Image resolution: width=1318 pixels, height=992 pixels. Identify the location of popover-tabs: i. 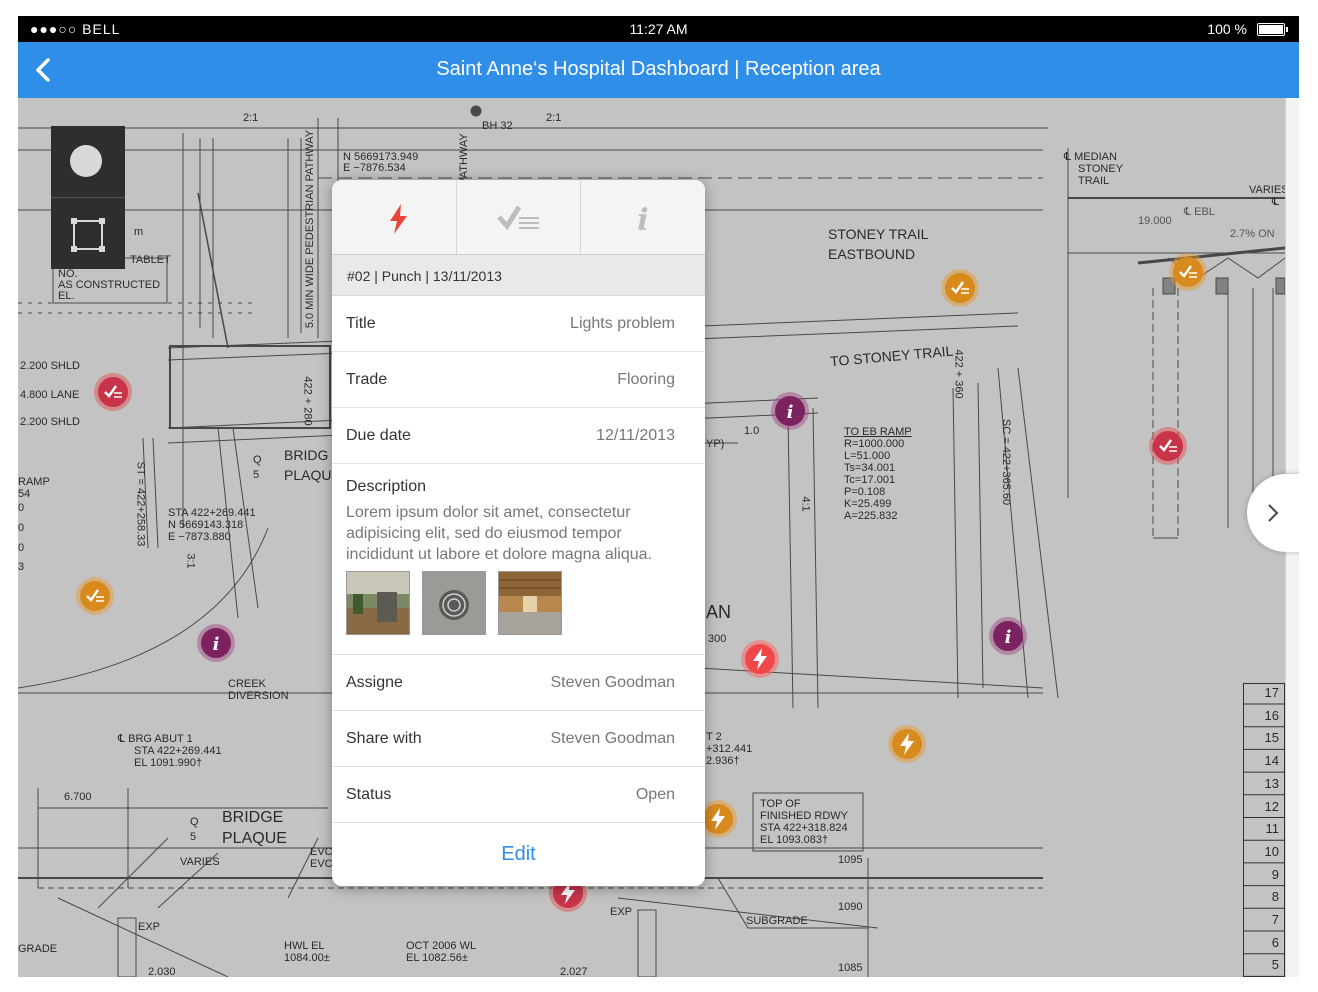
(518, 217).